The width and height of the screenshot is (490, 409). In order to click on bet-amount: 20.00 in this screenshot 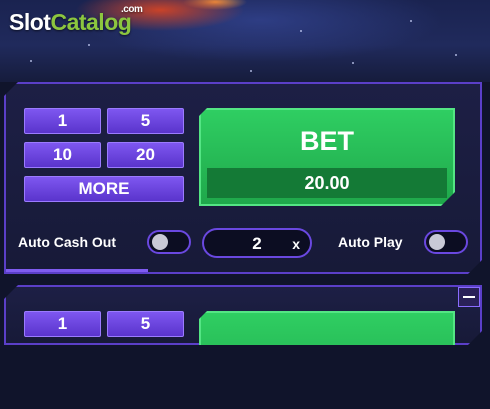, I will do `click(327, 183)`.